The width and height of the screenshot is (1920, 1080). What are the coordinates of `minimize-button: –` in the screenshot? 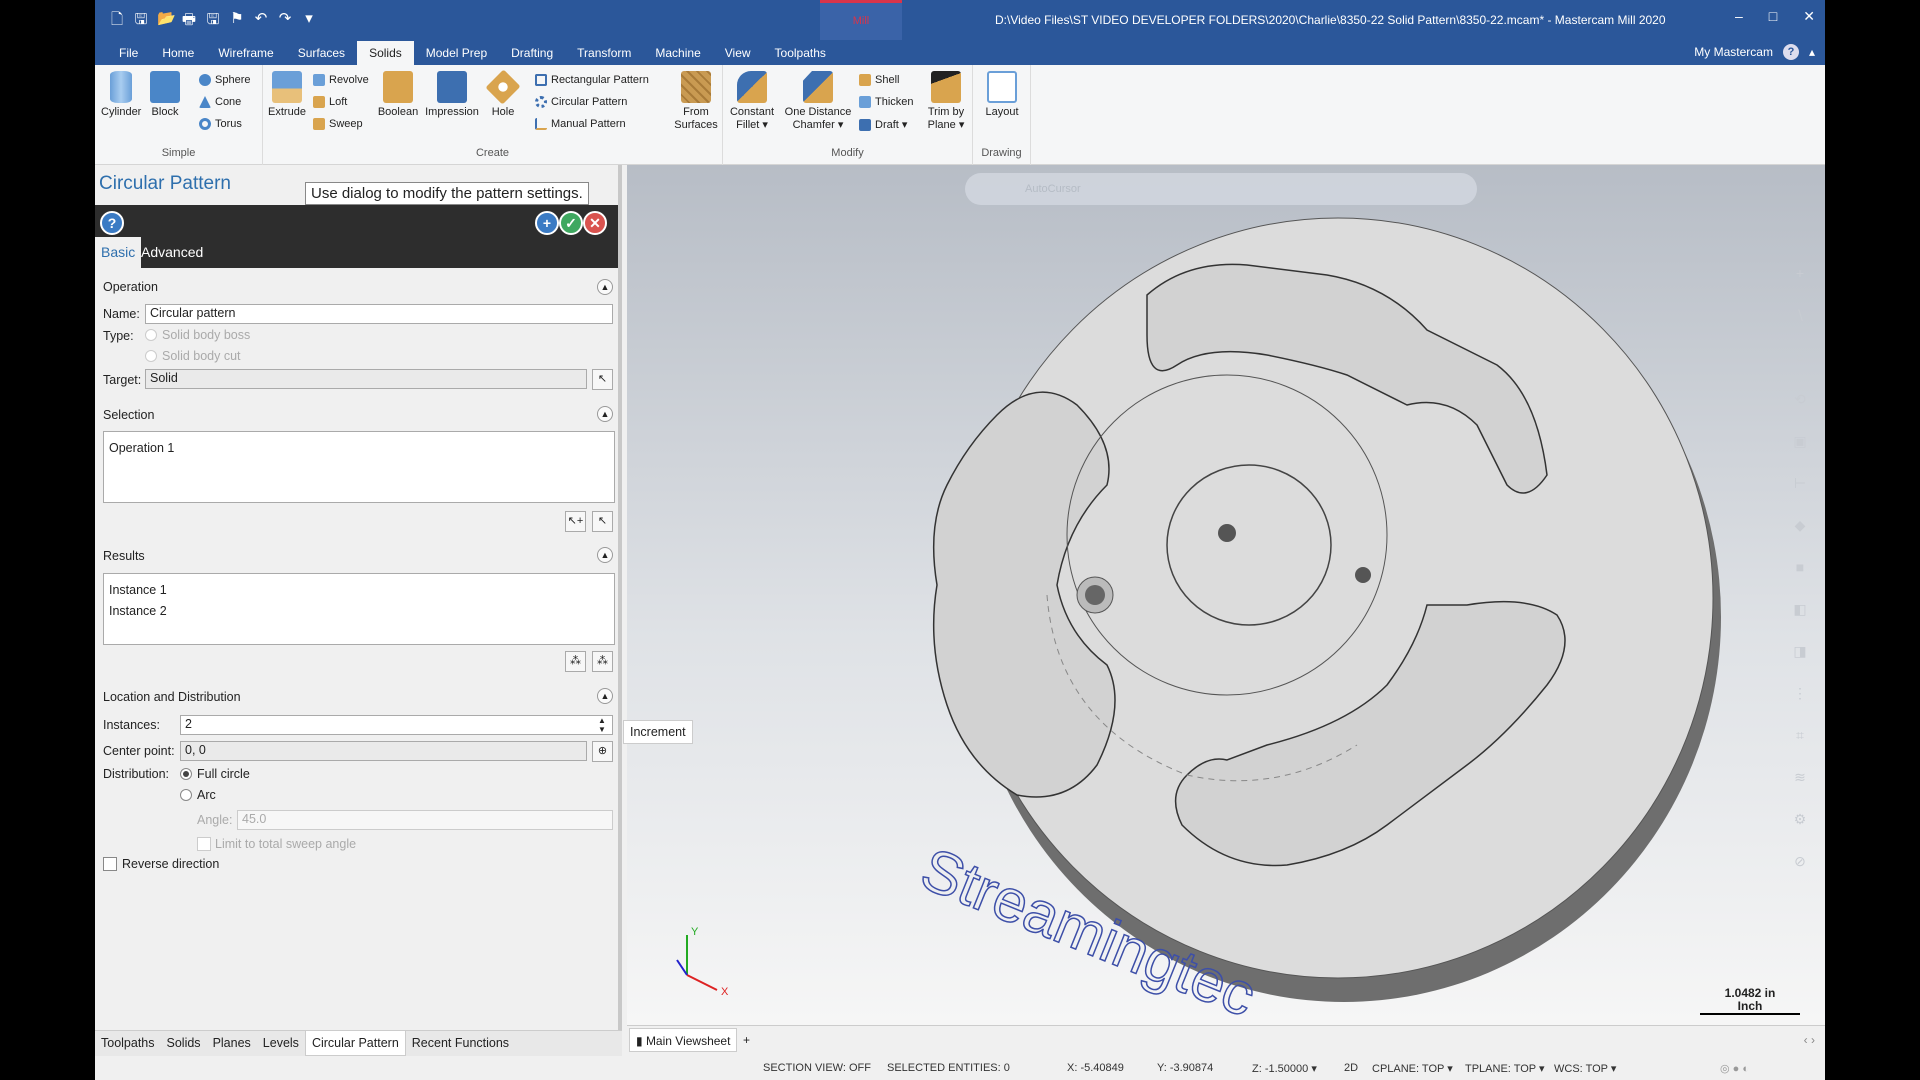 It's located at (1739, 16).